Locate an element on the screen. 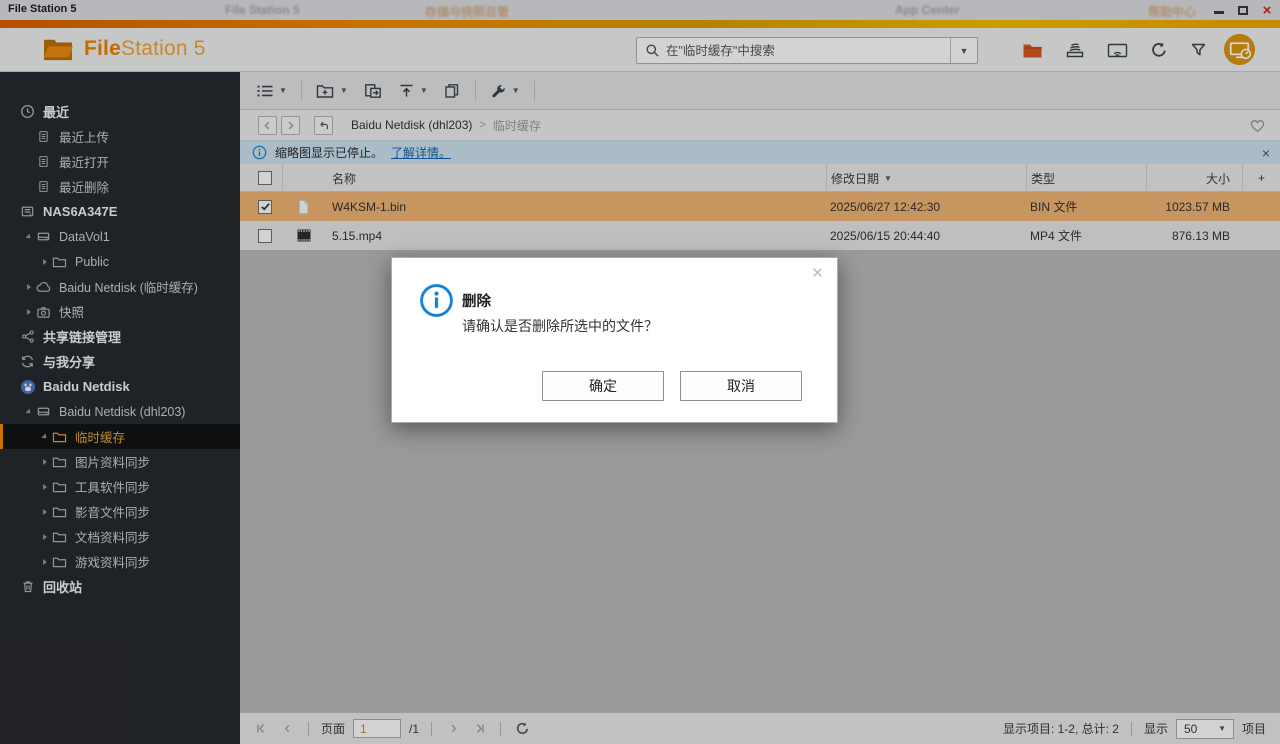  dialog-message: 请确认是否删除所选中的文件？ is located at coordinates (560, 326).